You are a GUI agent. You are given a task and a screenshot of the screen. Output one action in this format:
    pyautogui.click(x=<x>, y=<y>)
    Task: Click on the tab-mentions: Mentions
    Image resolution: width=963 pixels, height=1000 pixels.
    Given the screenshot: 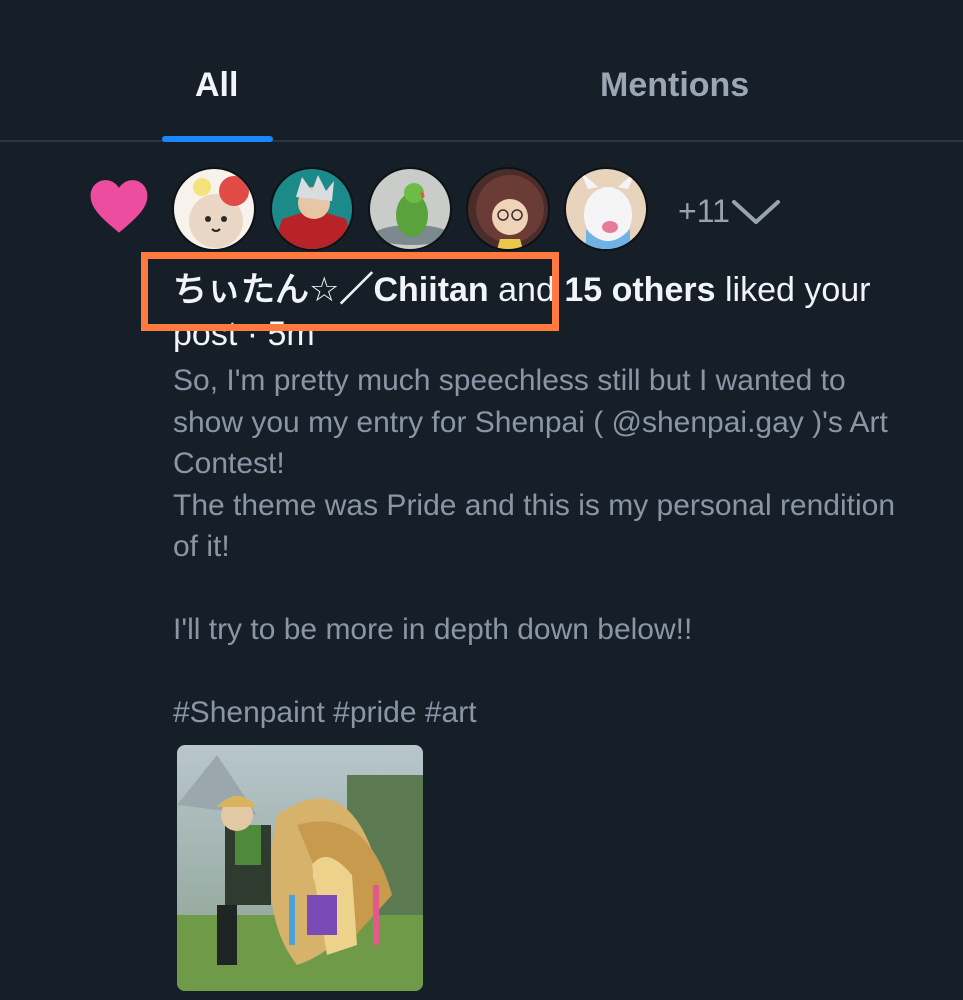 What is the action you would take?
    pyautogui.click(x=674, y=85)
    